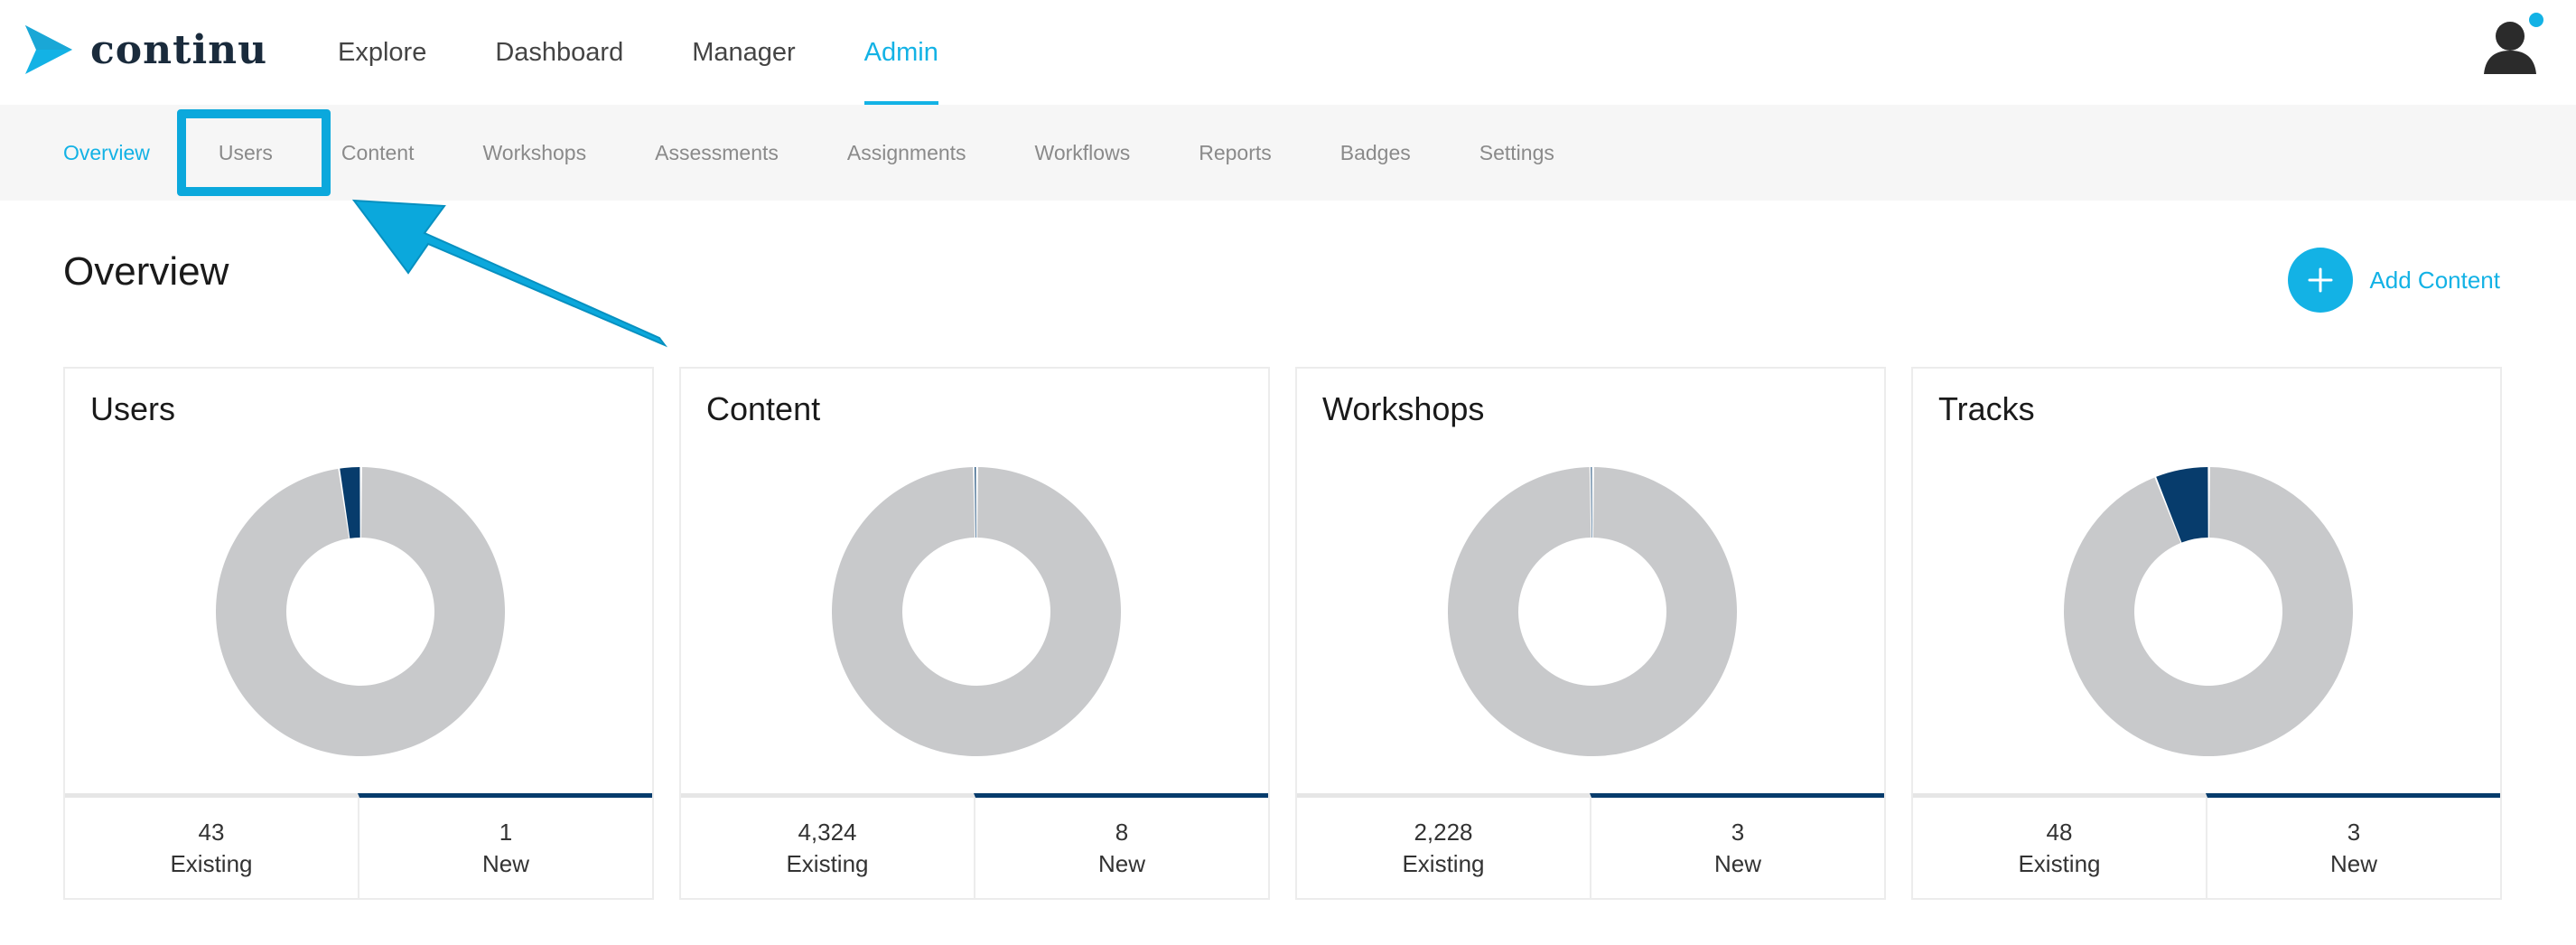  I want to click on plus-icon, so click(2321, 280).